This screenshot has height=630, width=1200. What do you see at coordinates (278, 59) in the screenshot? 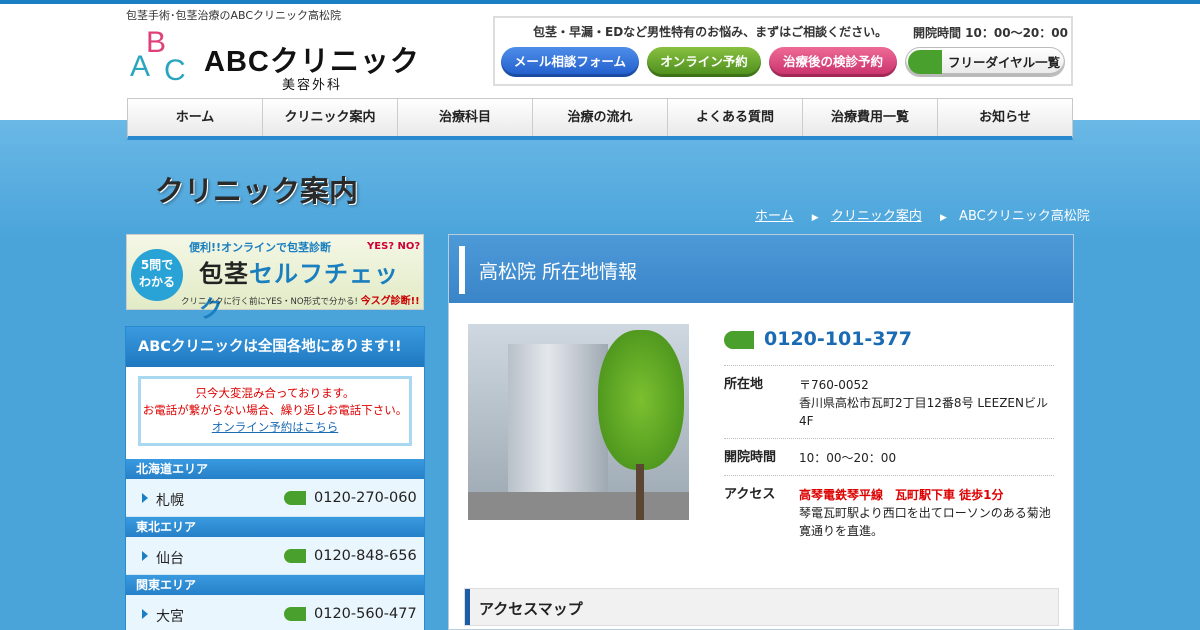
I see `clinic-logo: B A C ABCクリニック 美容外科` at bounding box center [278, 59].